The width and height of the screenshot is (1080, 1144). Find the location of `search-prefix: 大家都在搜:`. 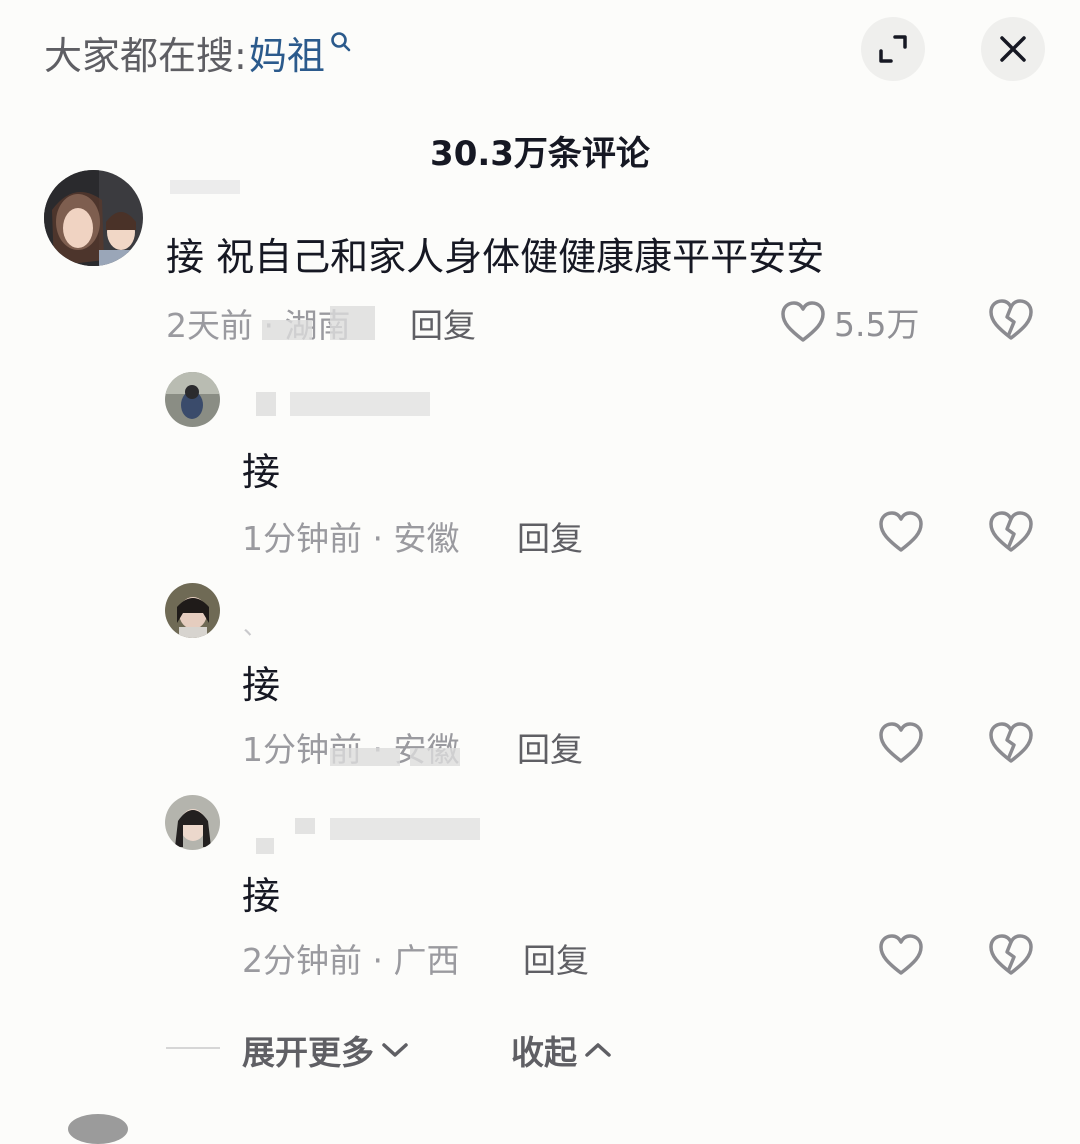

search-prefix: 大家都在搜: is located at coordinates (145, 55).